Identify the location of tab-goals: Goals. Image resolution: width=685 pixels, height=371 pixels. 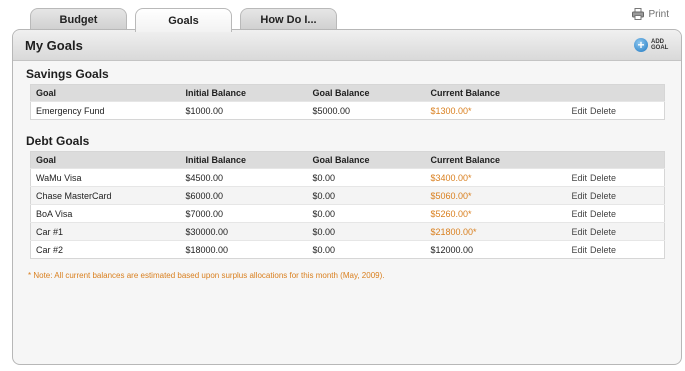
(183, 20).